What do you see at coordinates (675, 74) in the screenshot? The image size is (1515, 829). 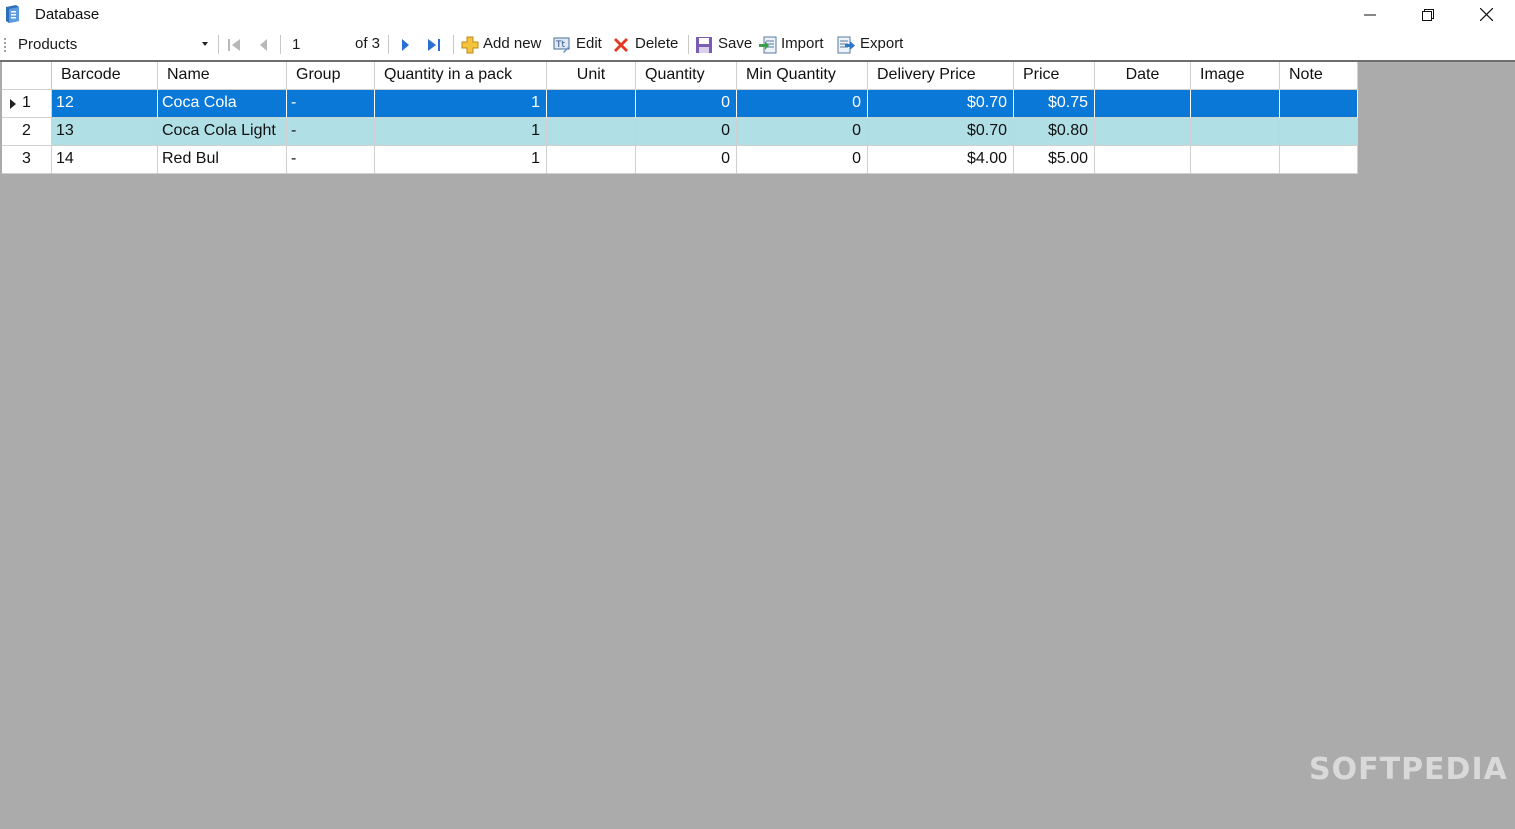 I see `column-header-label: Quantity` at bounding box center [675, 74].